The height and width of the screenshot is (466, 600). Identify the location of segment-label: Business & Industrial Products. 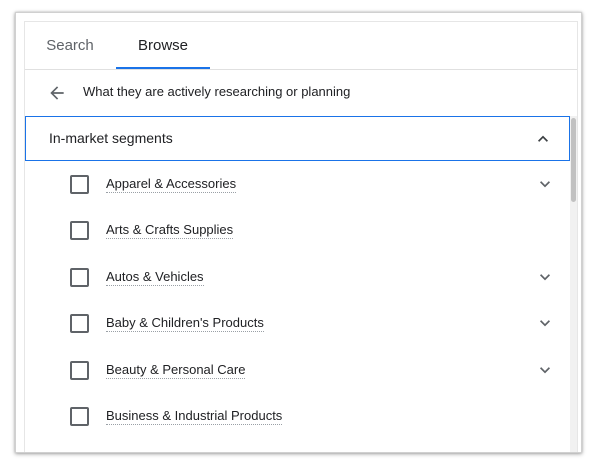
(194, 416).